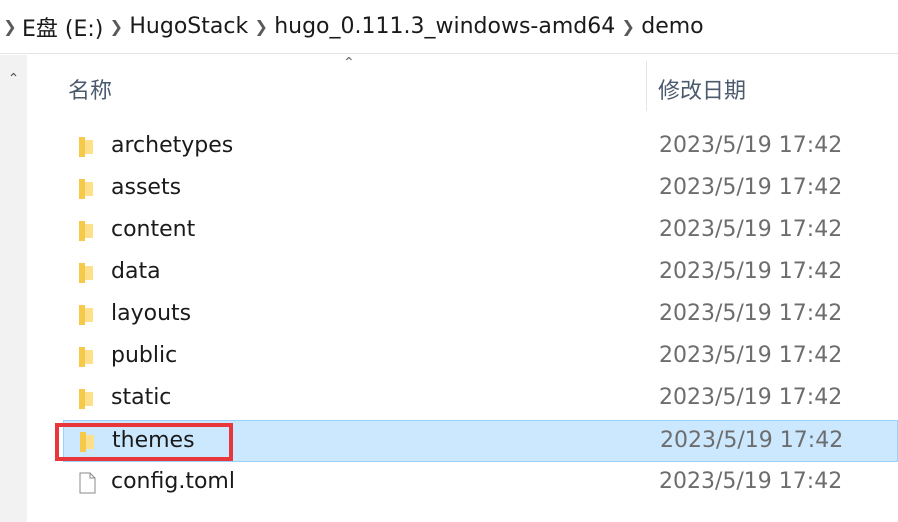  Describe the element at coordinates (141, 397) in the screenshot. I see `file-name: static` at that location.